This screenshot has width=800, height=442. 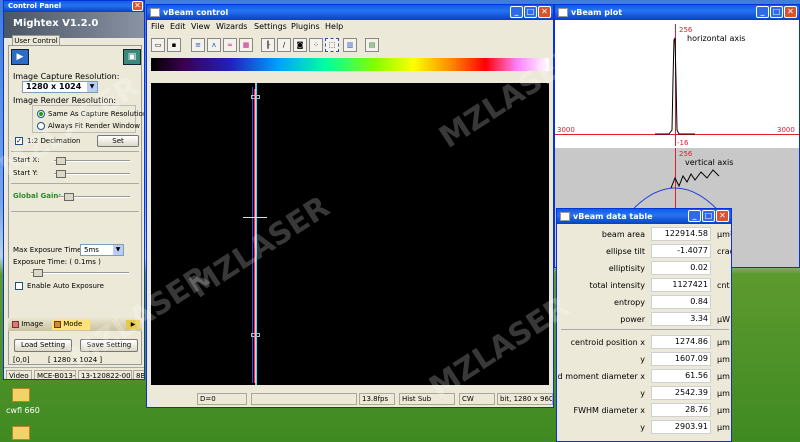 I want to click on menu-file: File, so click(x=157, y=26).